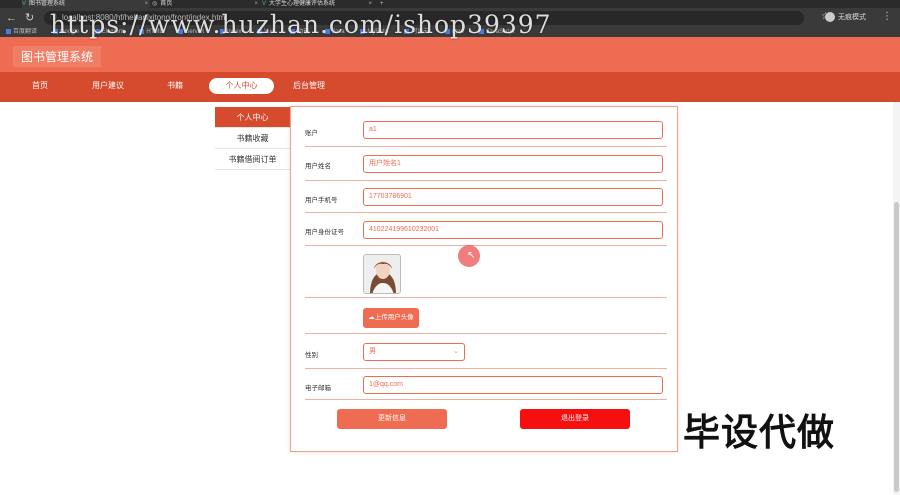  I want to click on form-row-name: 用户姓名 用户姓名1, so click(486, 164).